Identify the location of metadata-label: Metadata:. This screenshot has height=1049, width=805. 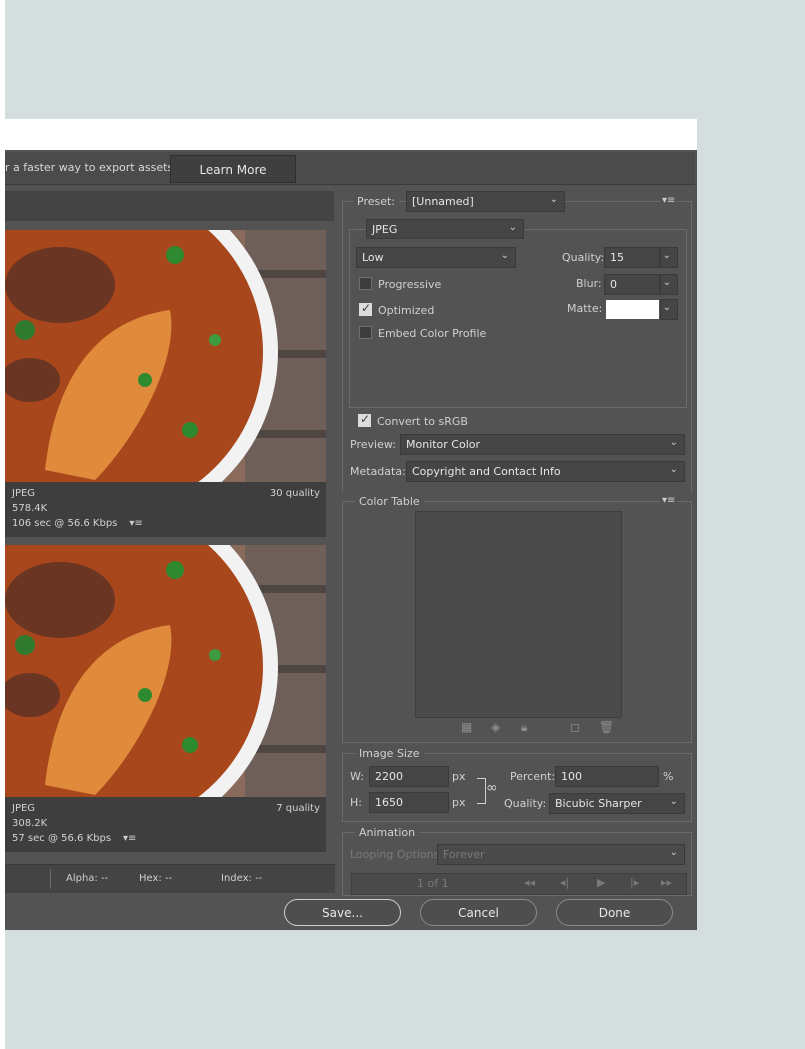
(378, 471).